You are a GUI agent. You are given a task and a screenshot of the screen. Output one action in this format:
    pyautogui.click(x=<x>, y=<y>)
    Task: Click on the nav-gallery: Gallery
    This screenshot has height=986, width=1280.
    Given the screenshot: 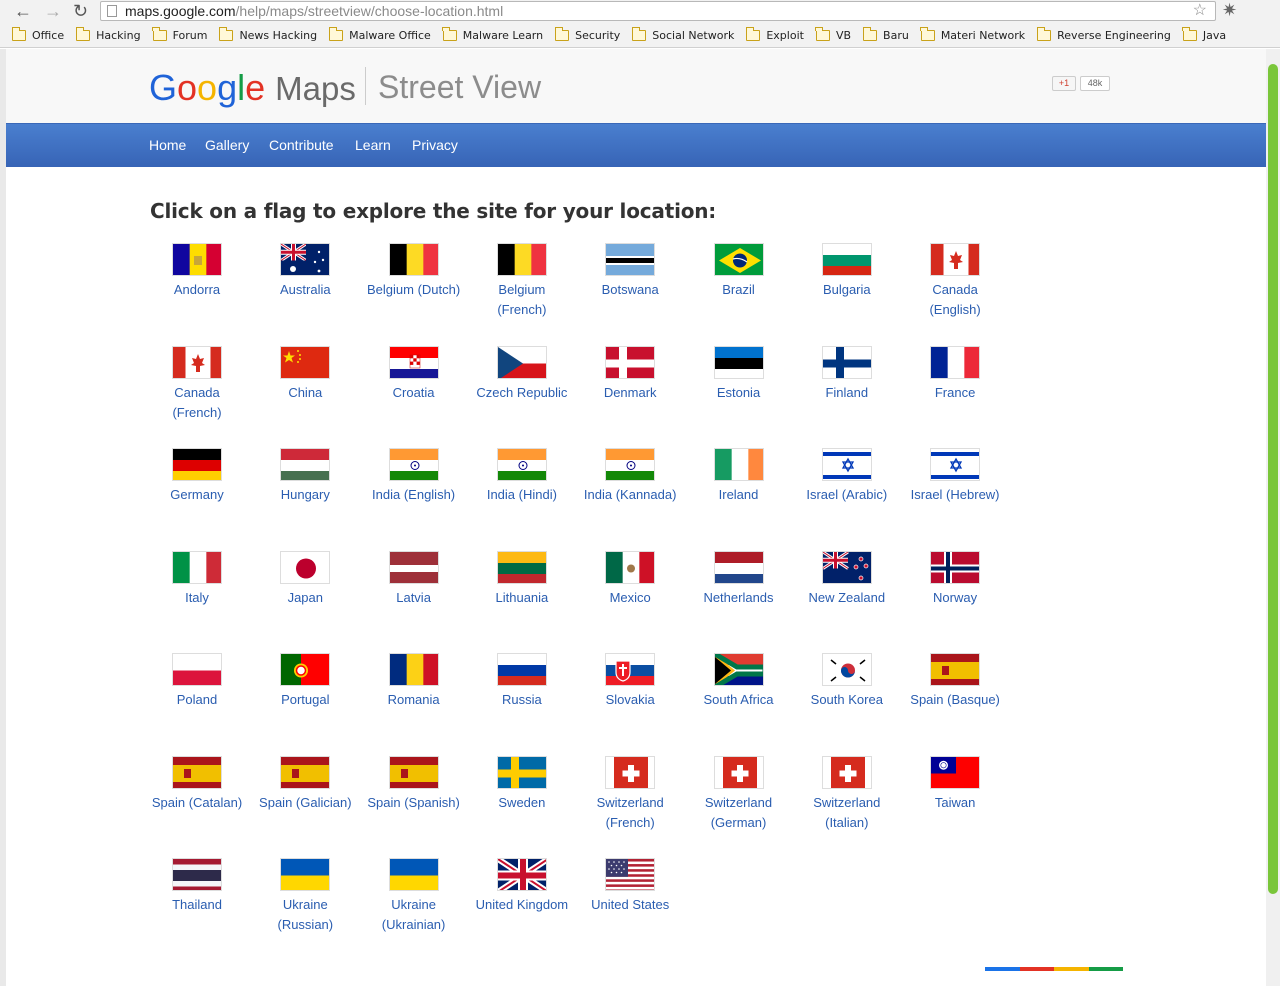 What is the action you would take?
    pyautogui.click(x=227, y=145)
    